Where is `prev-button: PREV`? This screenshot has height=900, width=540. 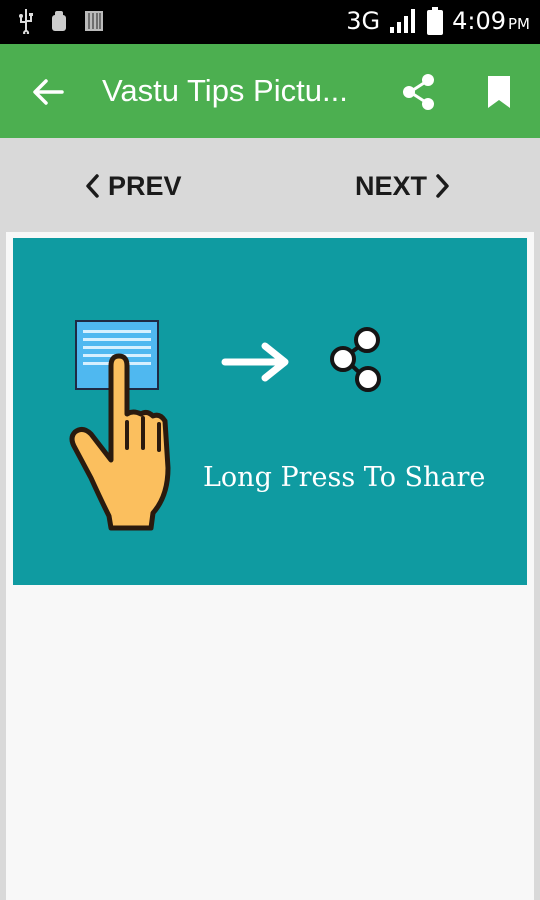
prev-button: PREV is located at coordinates (133, 186).